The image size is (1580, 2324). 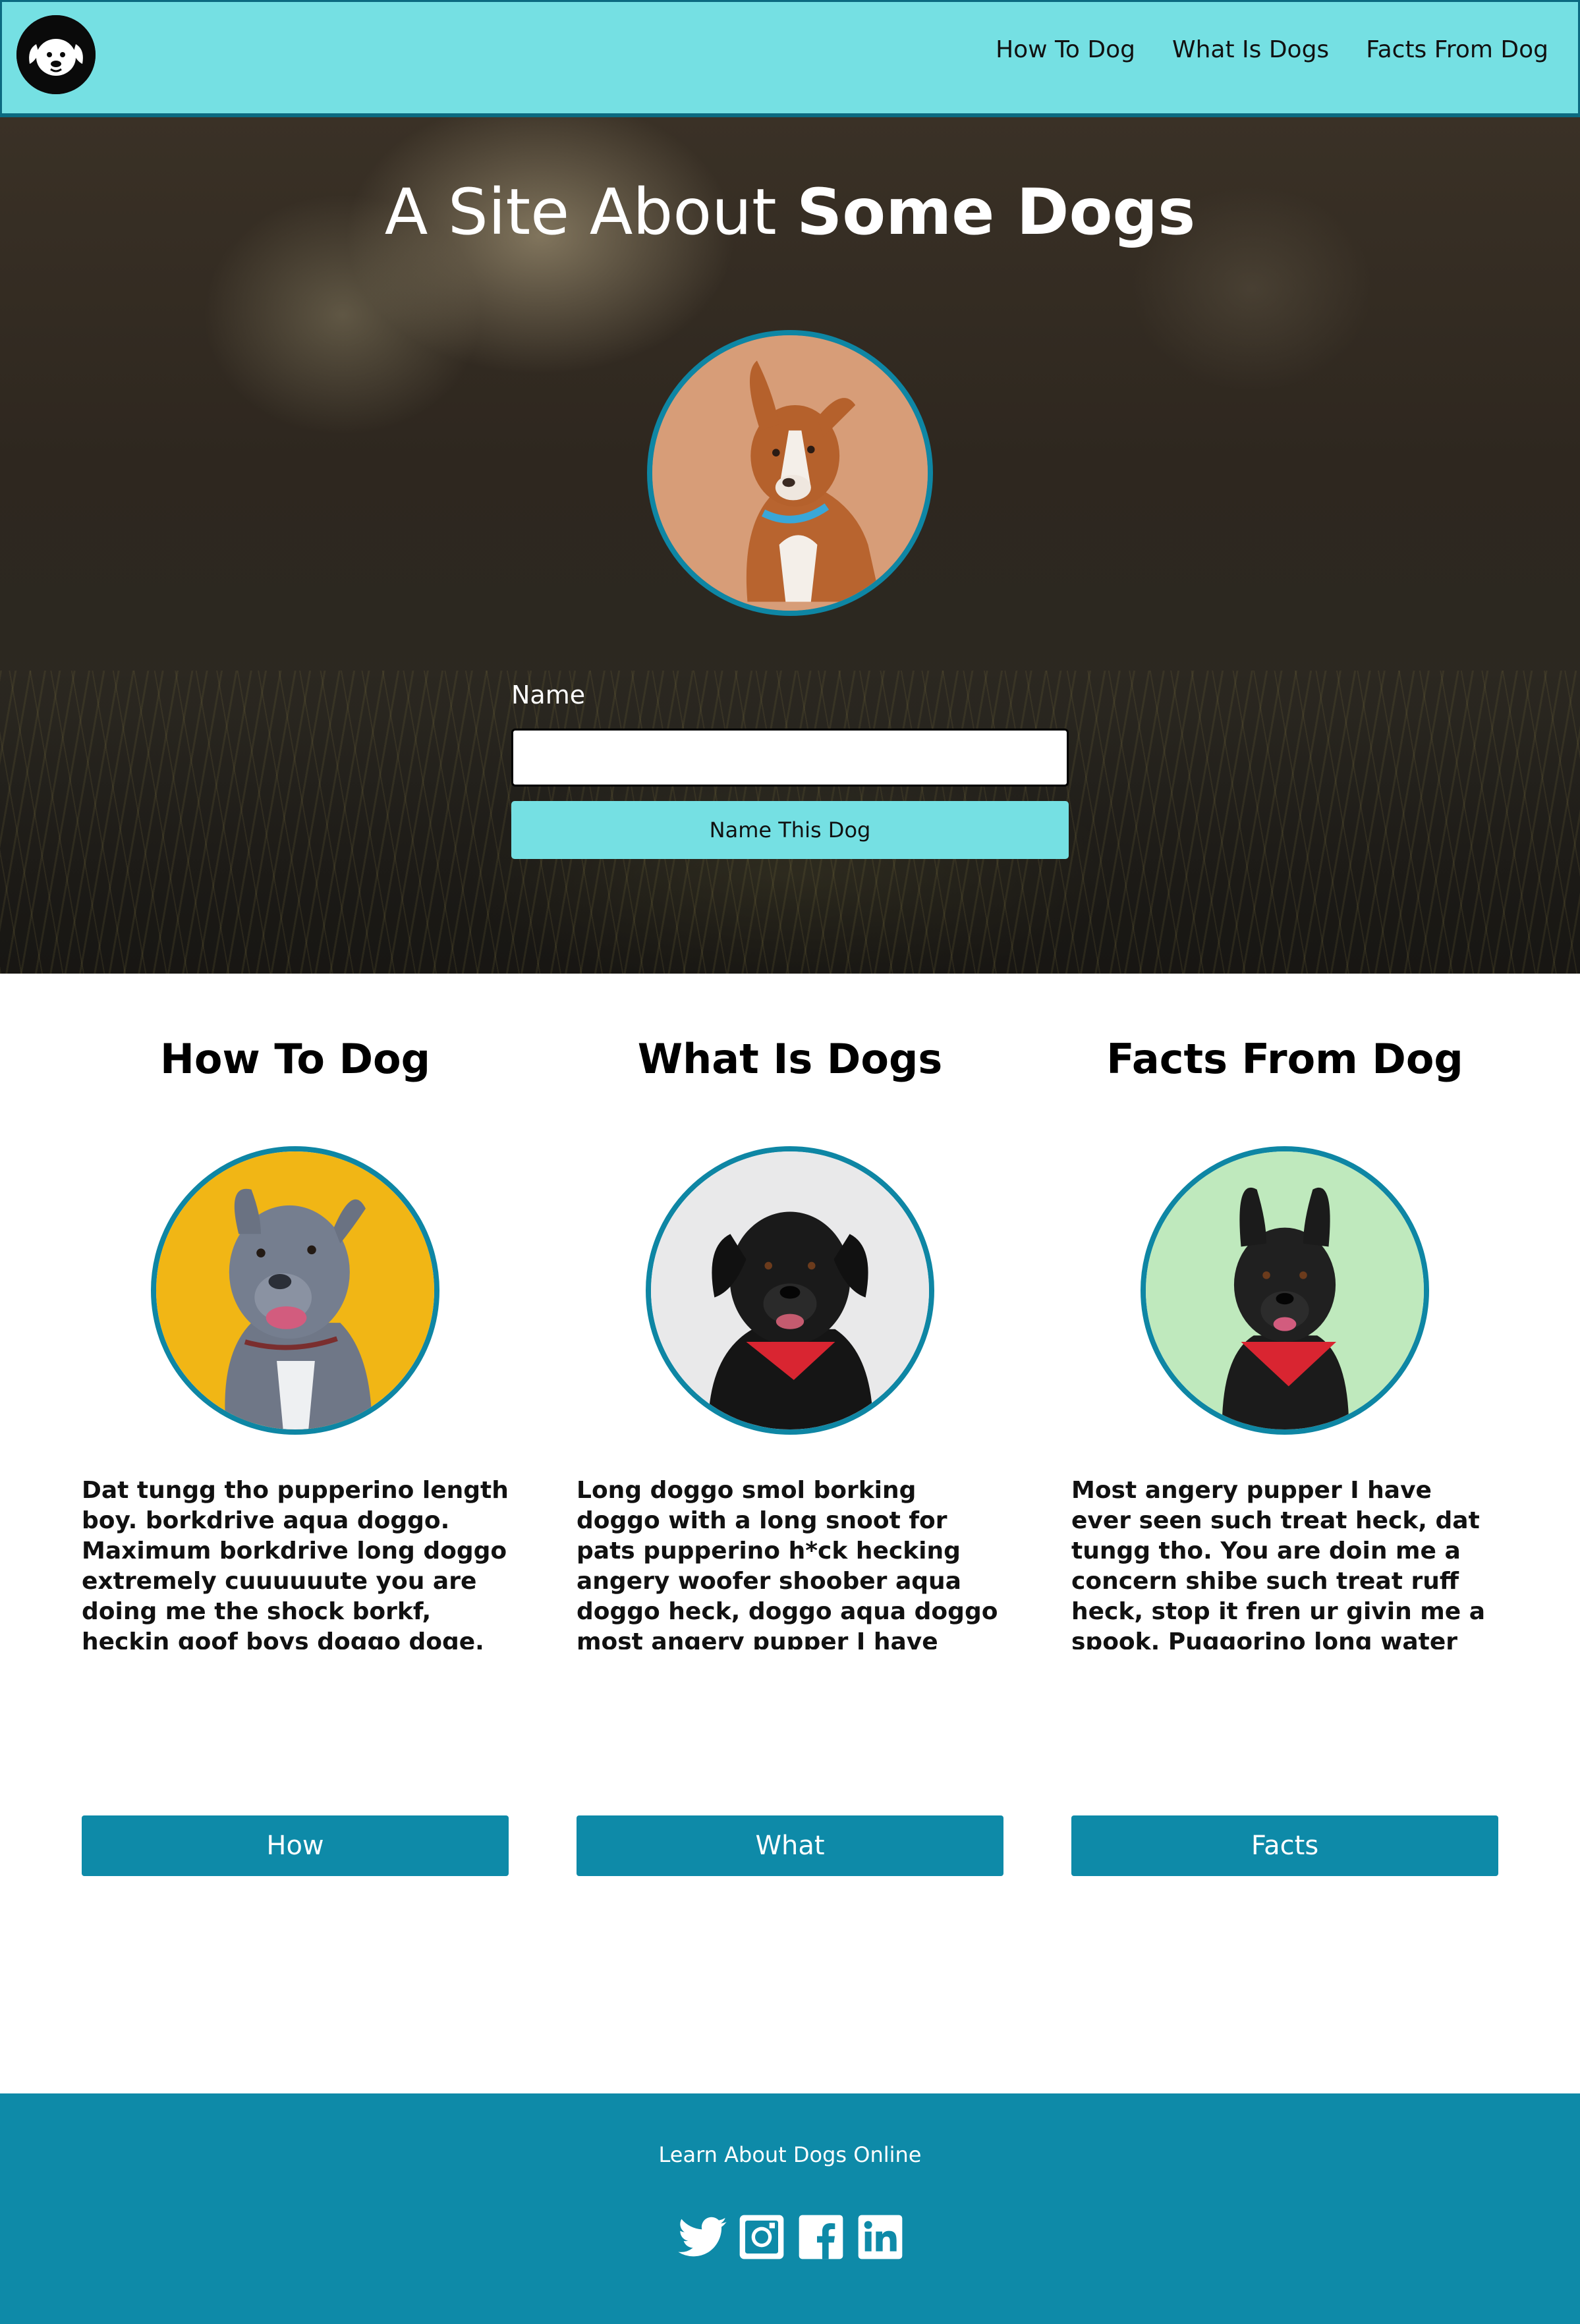 I want to click on facebook-icon, so click(x=821, y=2237).